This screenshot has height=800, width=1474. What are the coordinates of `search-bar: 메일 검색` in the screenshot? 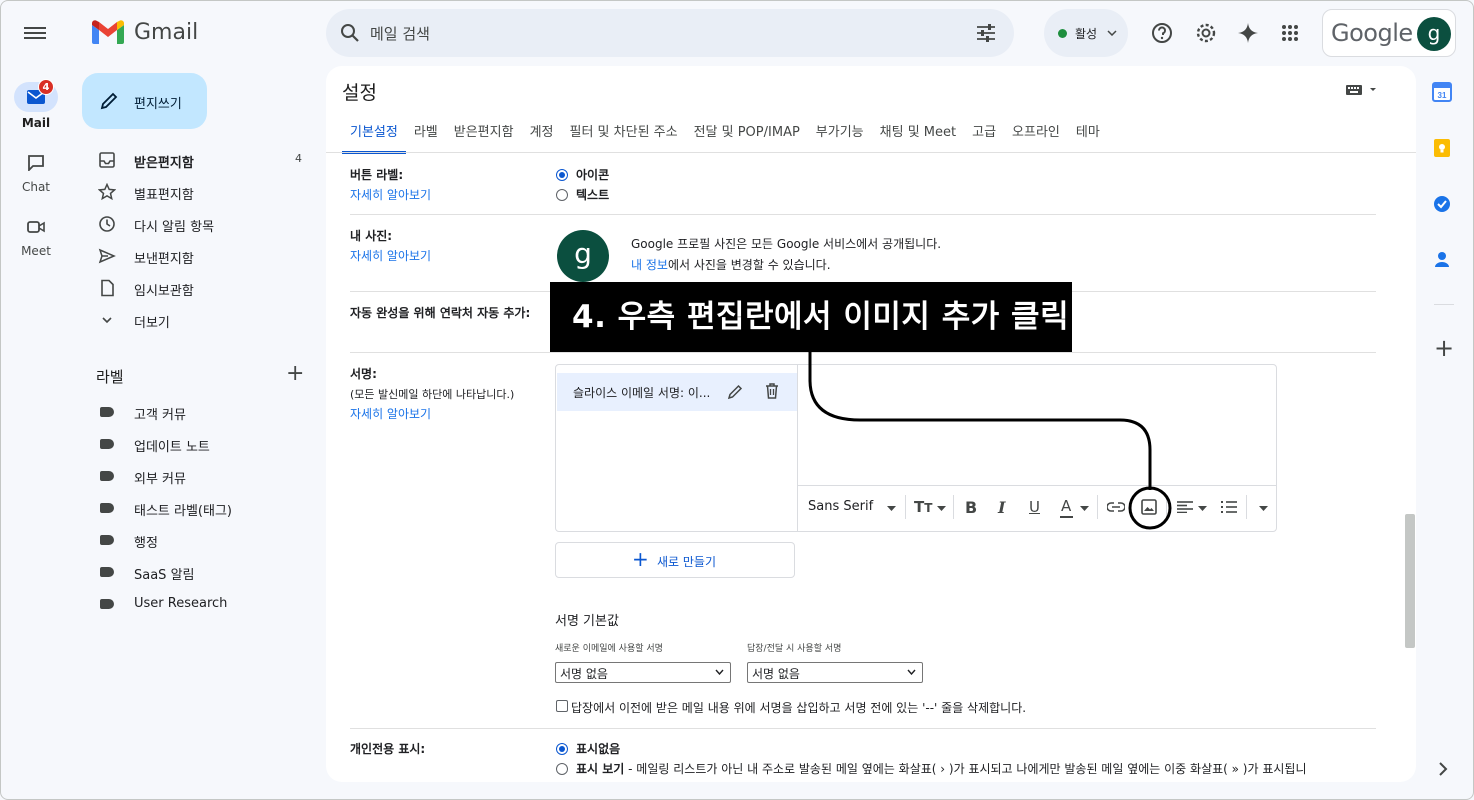 It's located at (670, 33).